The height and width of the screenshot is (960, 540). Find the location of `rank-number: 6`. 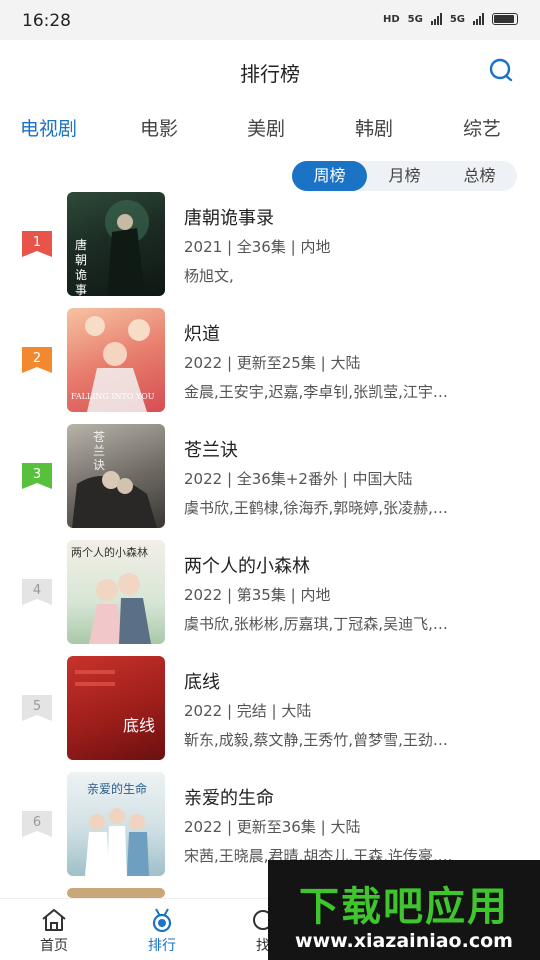

rank-number: 6 is located at coordinates (37, 822).